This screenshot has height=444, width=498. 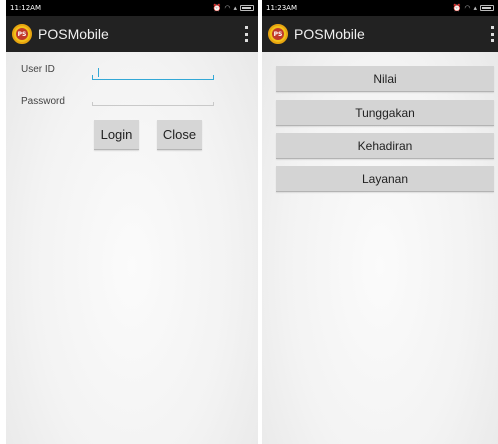 What do you see at coordinates (385, 179) in the screenshot?
I see `menu-button-layanan: Layanan` at bounding box center [385, 179].